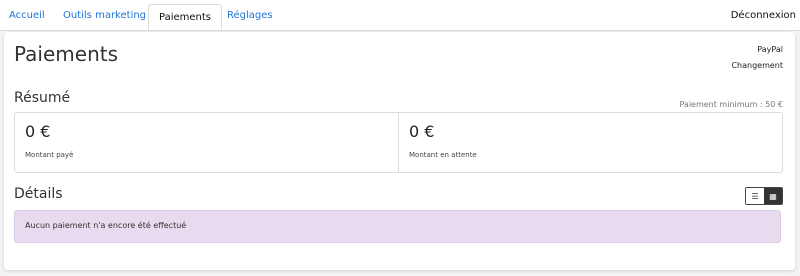 Image resolution: width=800 pixels, height=276 pixels. I want to click on view-toggle: ☰ ▦, so click(764, 196).